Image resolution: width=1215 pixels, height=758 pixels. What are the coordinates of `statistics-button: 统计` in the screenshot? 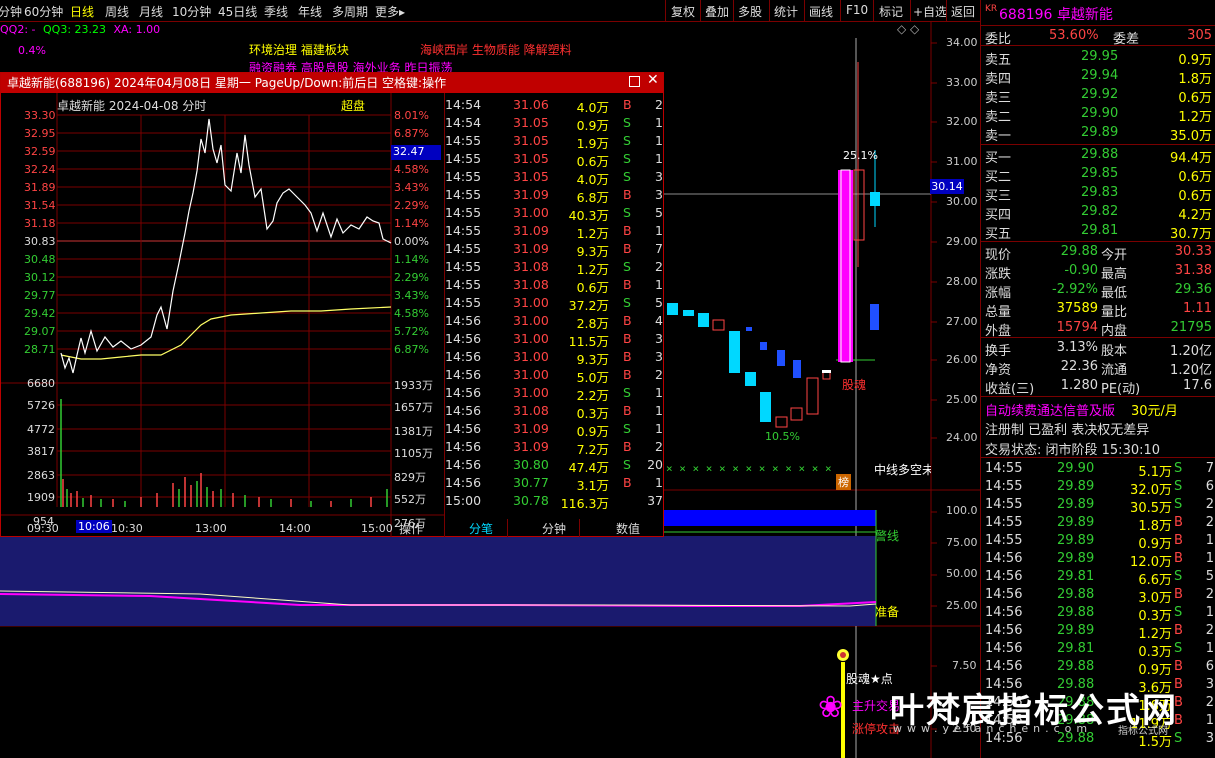 It's located at (786, 11).